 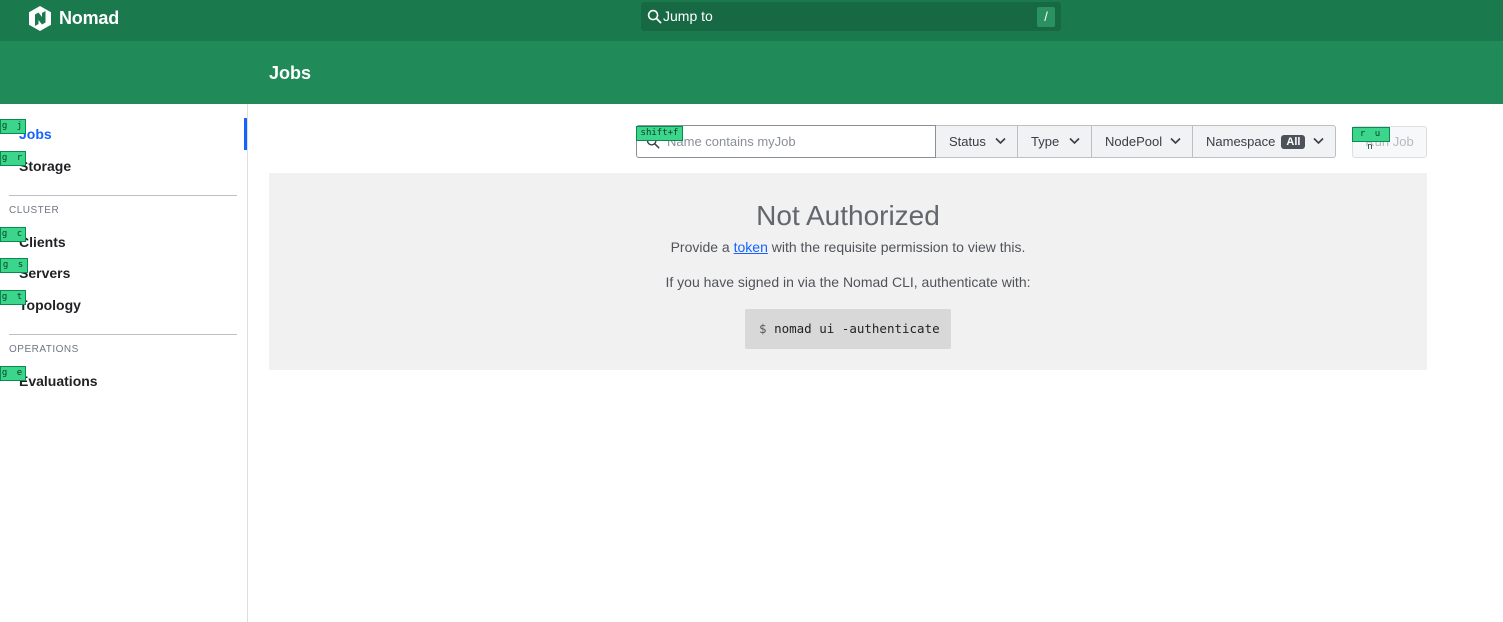 I want to click on nomad-logo-icon, so click(x=40, y=18).